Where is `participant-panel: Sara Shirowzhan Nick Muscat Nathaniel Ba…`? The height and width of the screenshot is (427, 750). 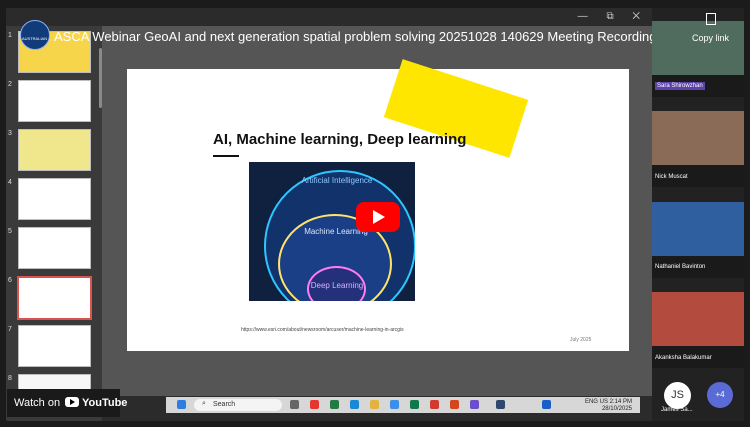 participant-panel: Sara Shirowzhan Nick Muscat Nathaniel Ba… is located at coordinates (698, 214).